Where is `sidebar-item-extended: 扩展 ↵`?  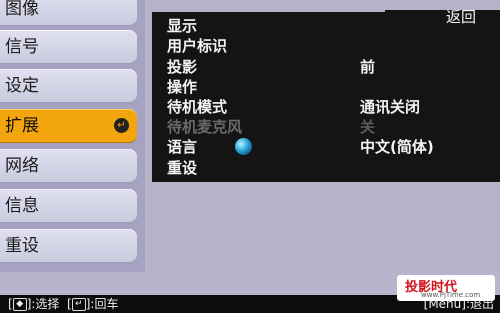
sidebar-item-extended: 扩展 ↵ is located at coordinates (68, 126).